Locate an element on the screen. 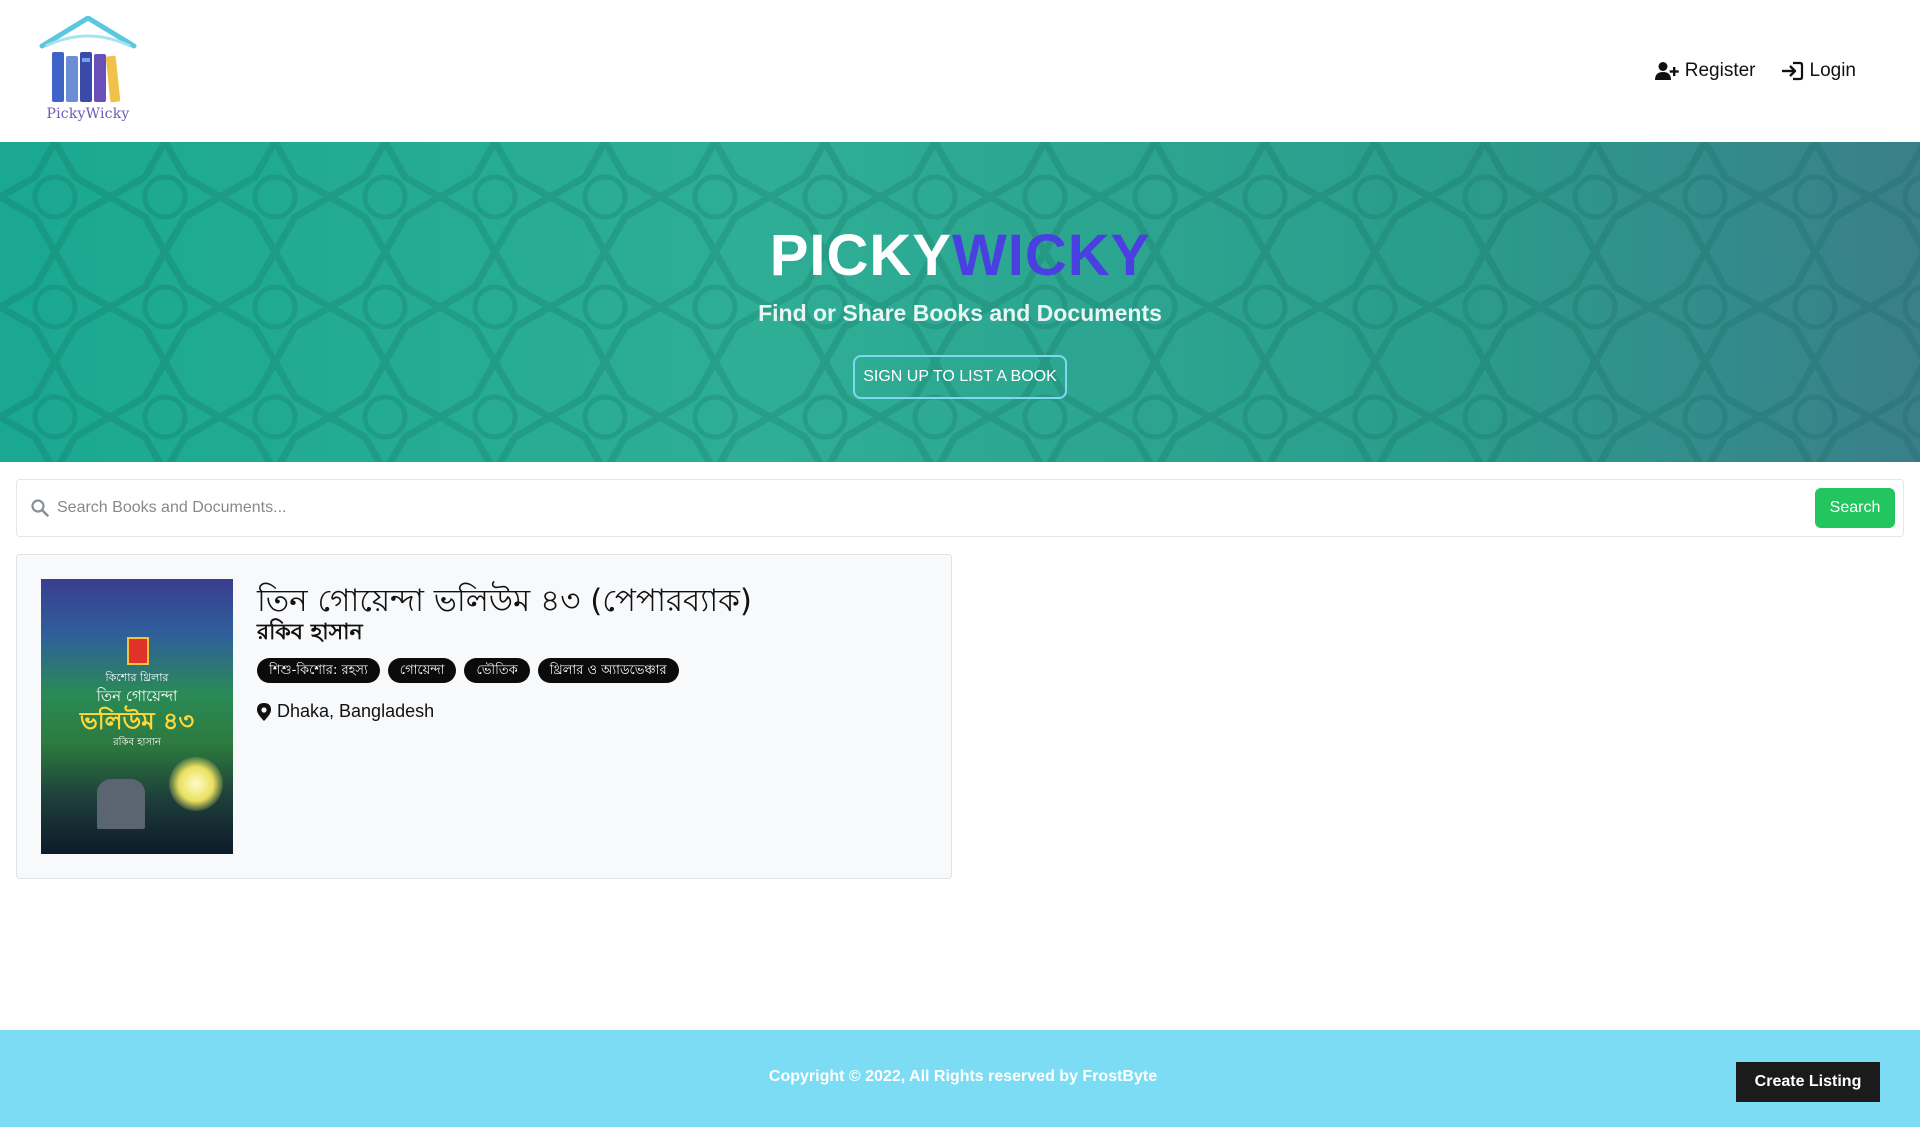 Image resolution: width=1920 pixels, height=1127 pixels. search-button: Search is located at coordinates (1855, 508).